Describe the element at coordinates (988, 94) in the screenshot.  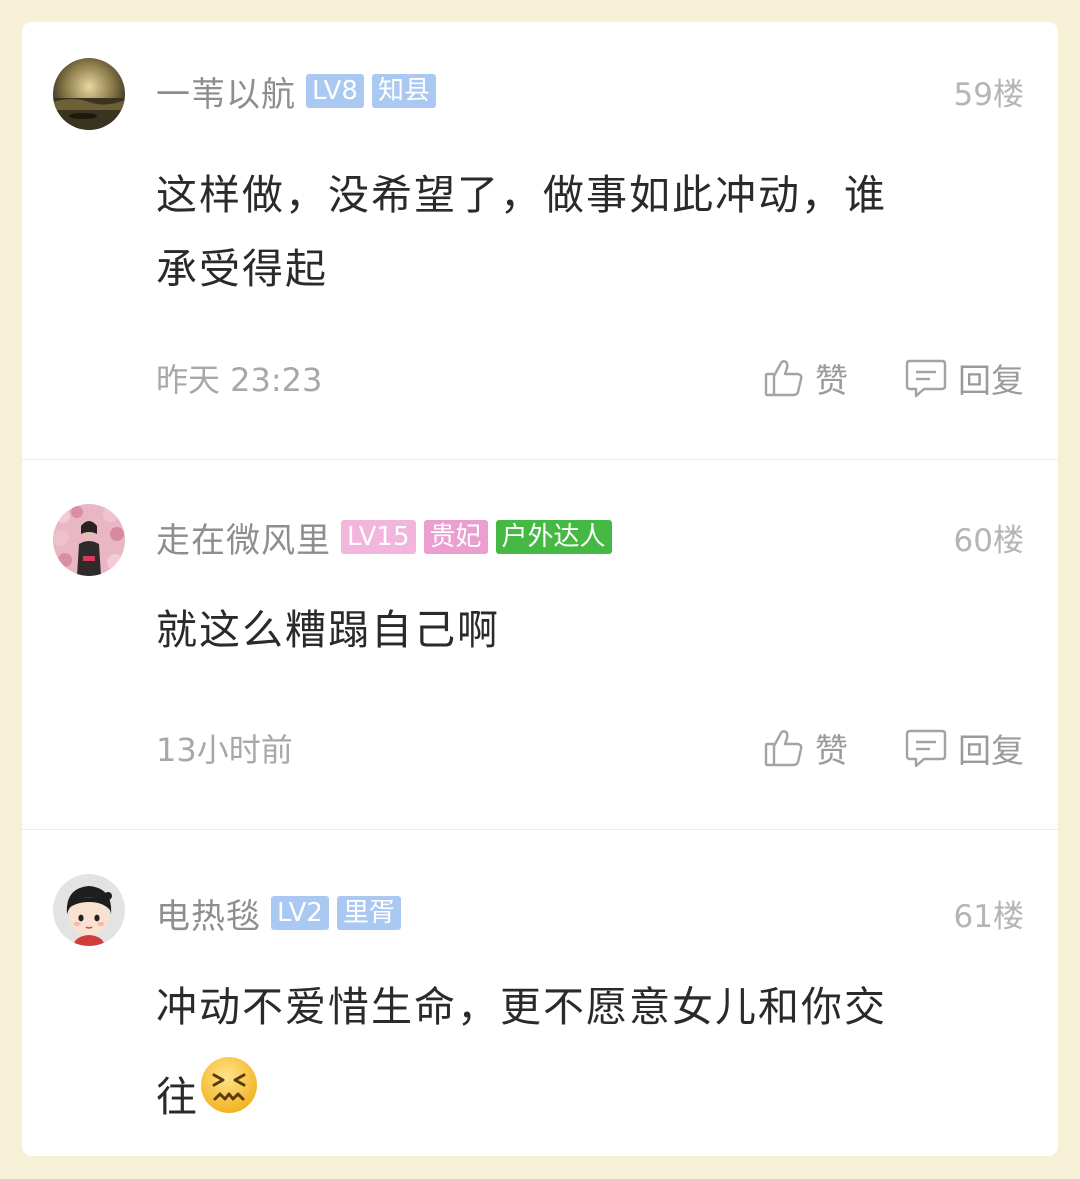
I see `floor-number: 59楼` at that location.